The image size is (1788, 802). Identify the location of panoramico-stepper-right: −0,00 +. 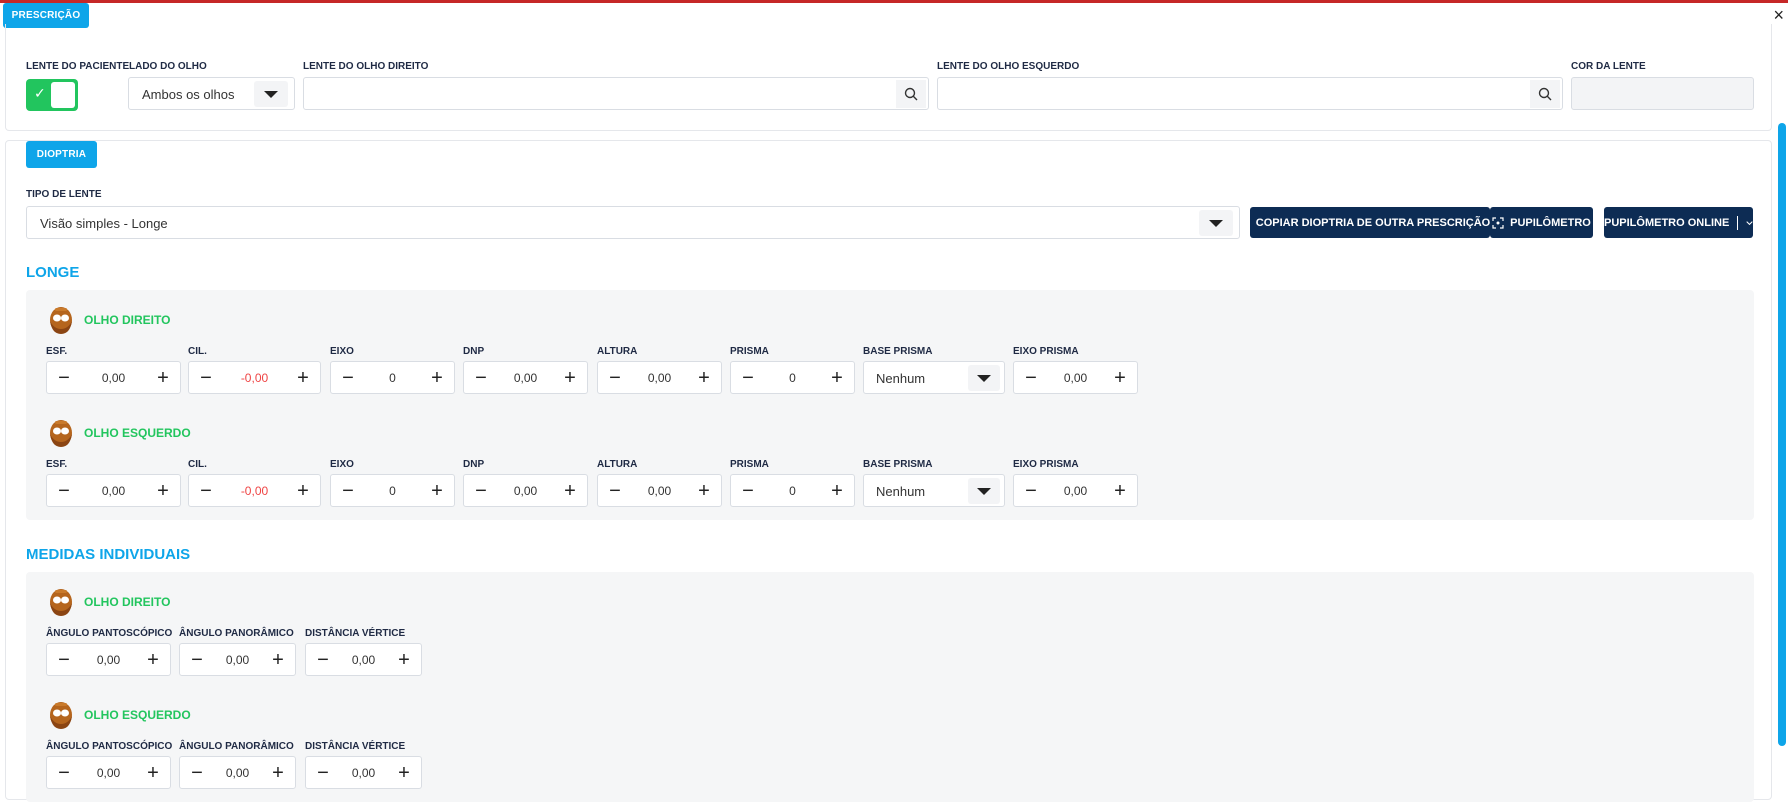
(237, 659).